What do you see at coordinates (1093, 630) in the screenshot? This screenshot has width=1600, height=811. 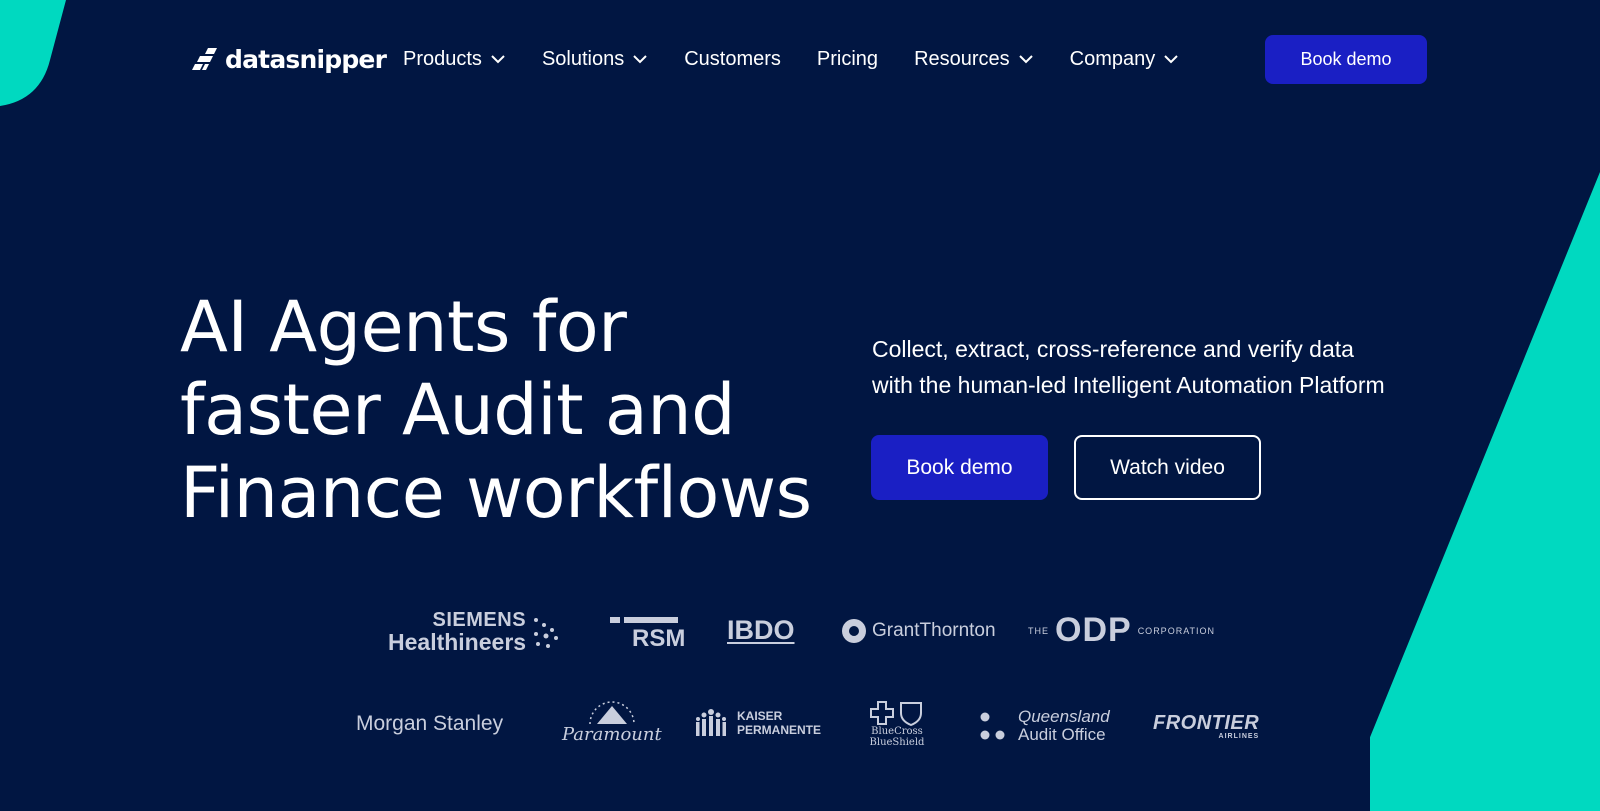 I see `odp-name: ODP` at bounding box center [1093, 630].